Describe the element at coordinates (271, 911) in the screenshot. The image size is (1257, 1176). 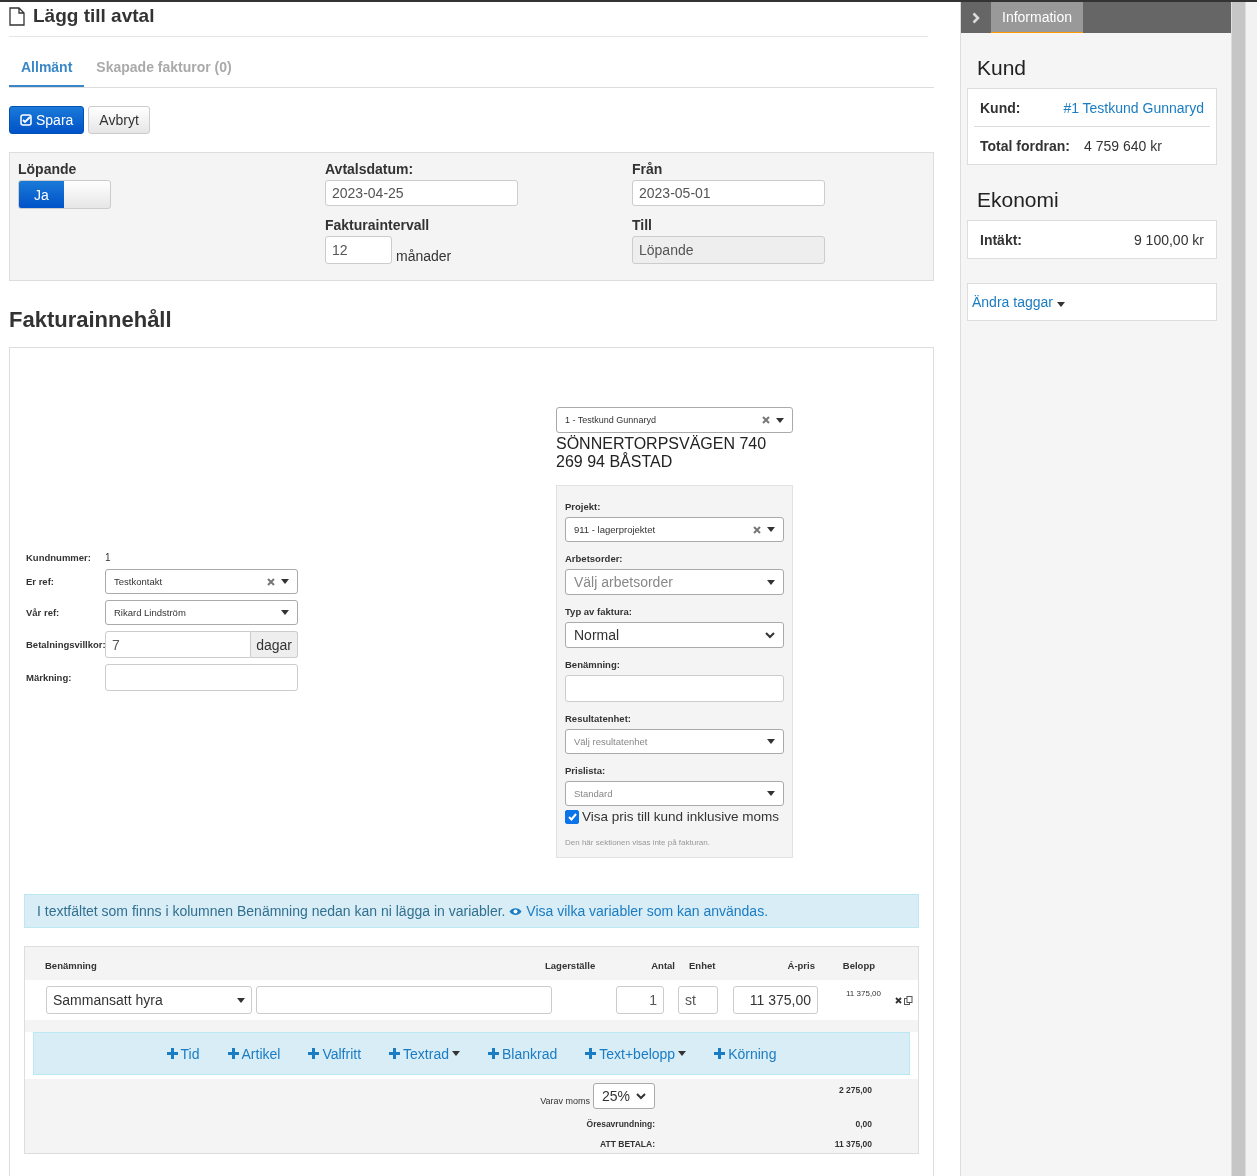
I see `alert-text: I textfältet som finns i kolumnen Benämning nedan kan ni lägga in variabler.` at that location.